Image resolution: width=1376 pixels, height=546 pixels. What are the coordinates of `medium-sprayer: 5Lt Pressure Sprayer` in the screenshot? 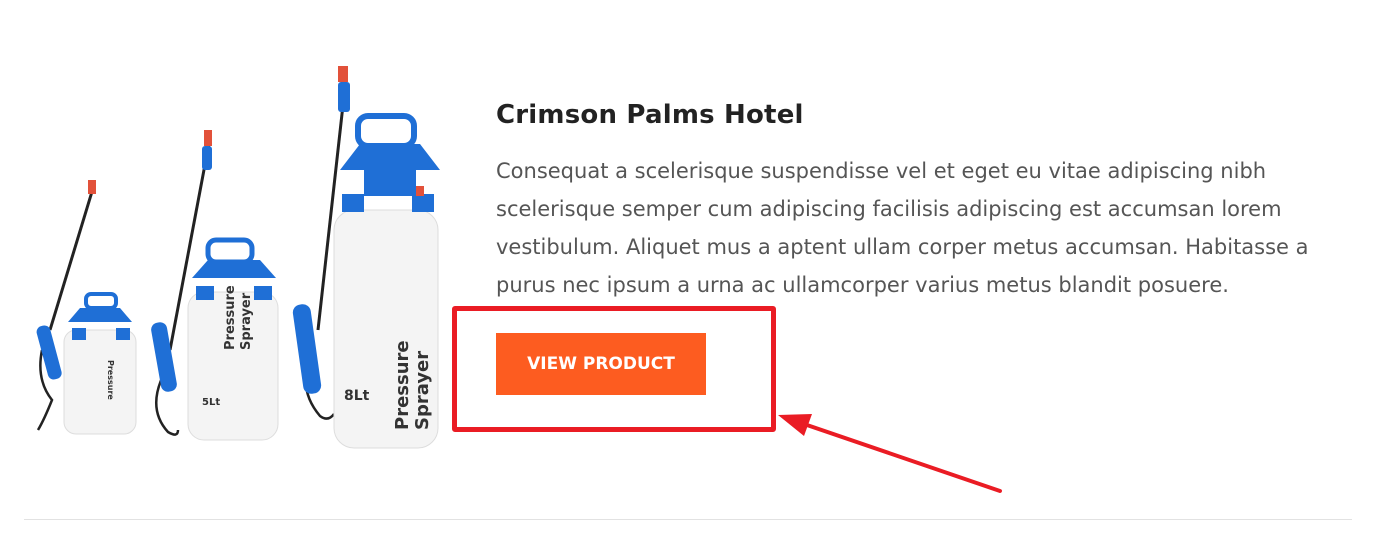 It's located at (215, 285).